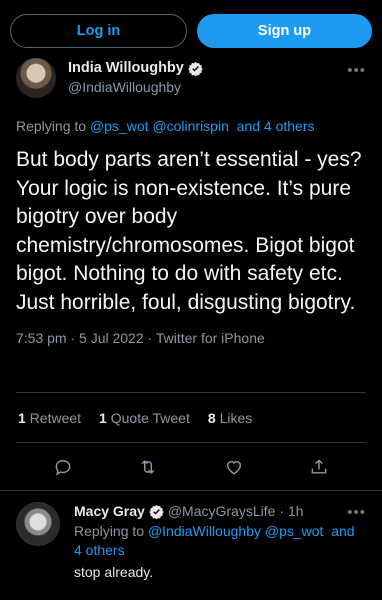 This screenshot has width=382, height=600. What do you see at coordinates (222, 511) in the screenshot?
I see `reply-author-handle: @MacyGraysLife` at bounding box center [222, 511].